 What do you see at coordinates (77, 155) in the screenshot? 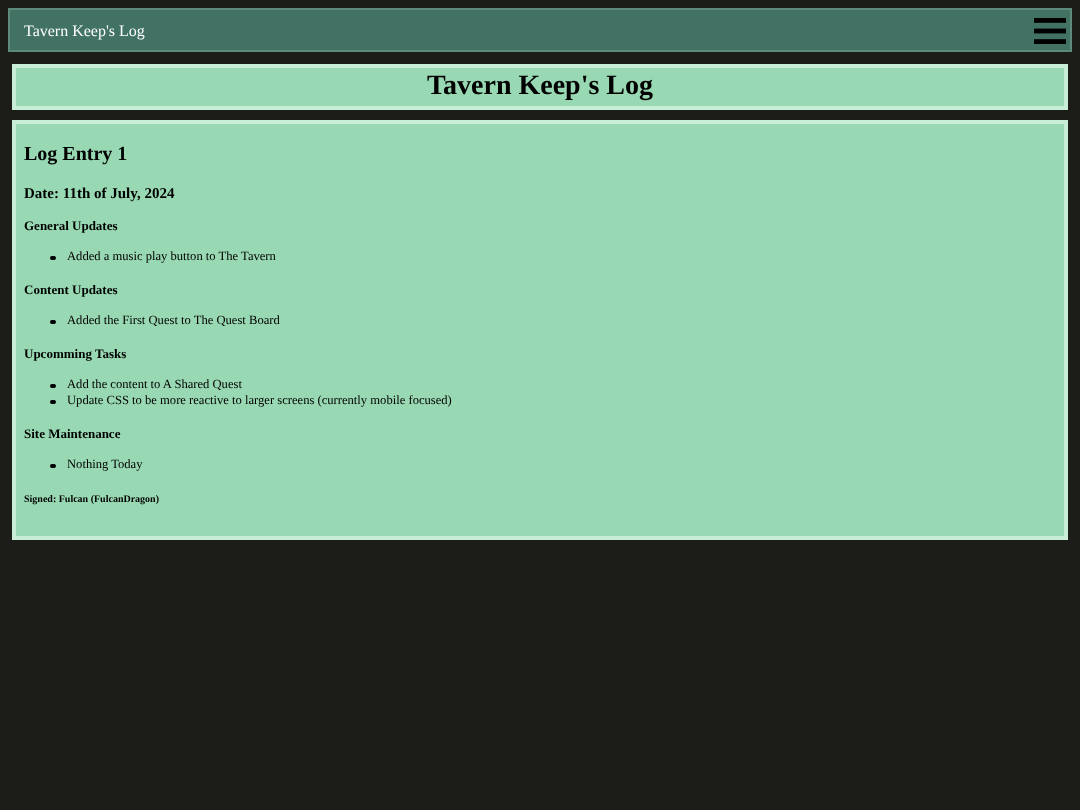
I see `entry-title: Log Entry 1` at bounding box center [77, 155].